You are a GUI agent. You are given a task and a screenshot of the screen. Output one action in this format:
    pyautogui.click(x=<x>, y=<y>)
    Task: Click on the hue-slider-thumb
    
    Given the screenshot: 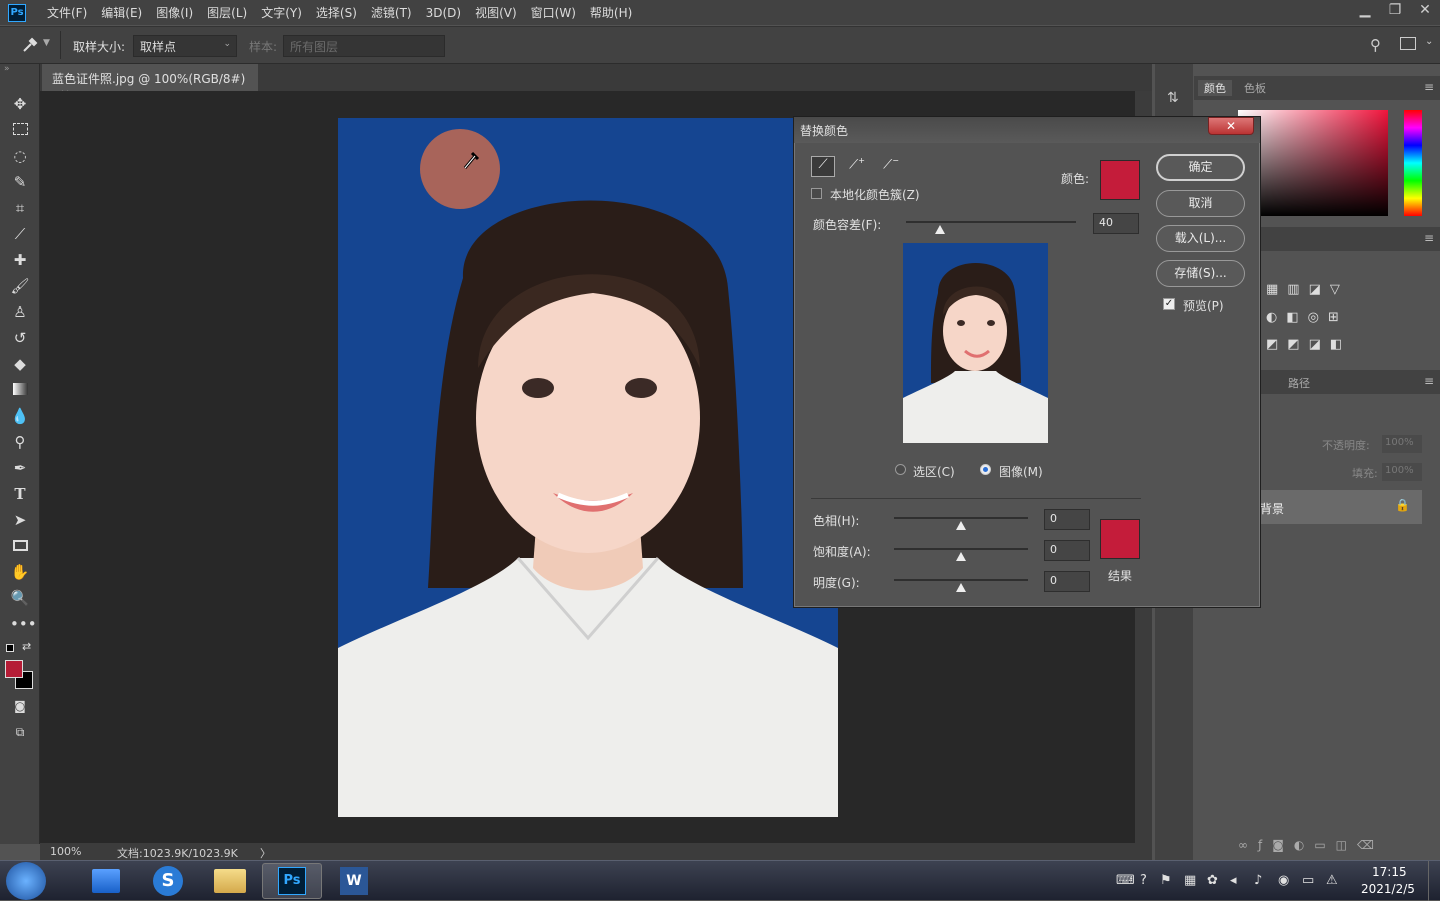 What is the action you would take?
    pyautogui.click(x=961, y=525)
    